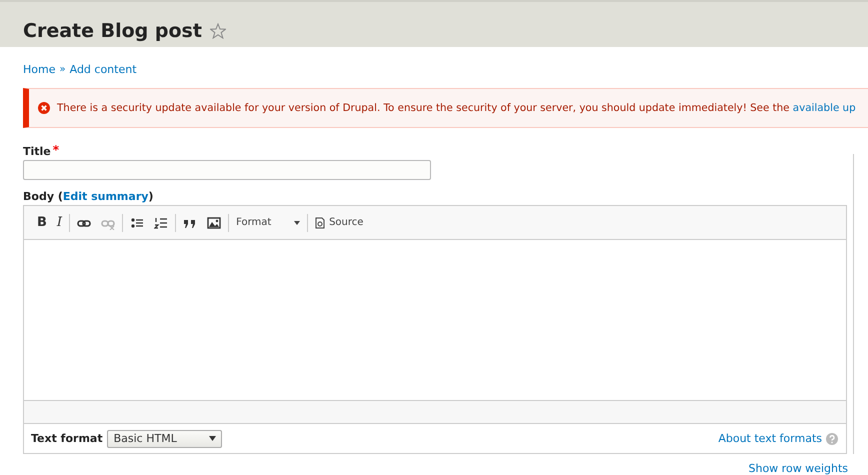 Image resolution: width=868 pixels, height=475 pixels. Describe the element at coordinates (218, 30) in the screenshot. I see `star-icon` at that location.